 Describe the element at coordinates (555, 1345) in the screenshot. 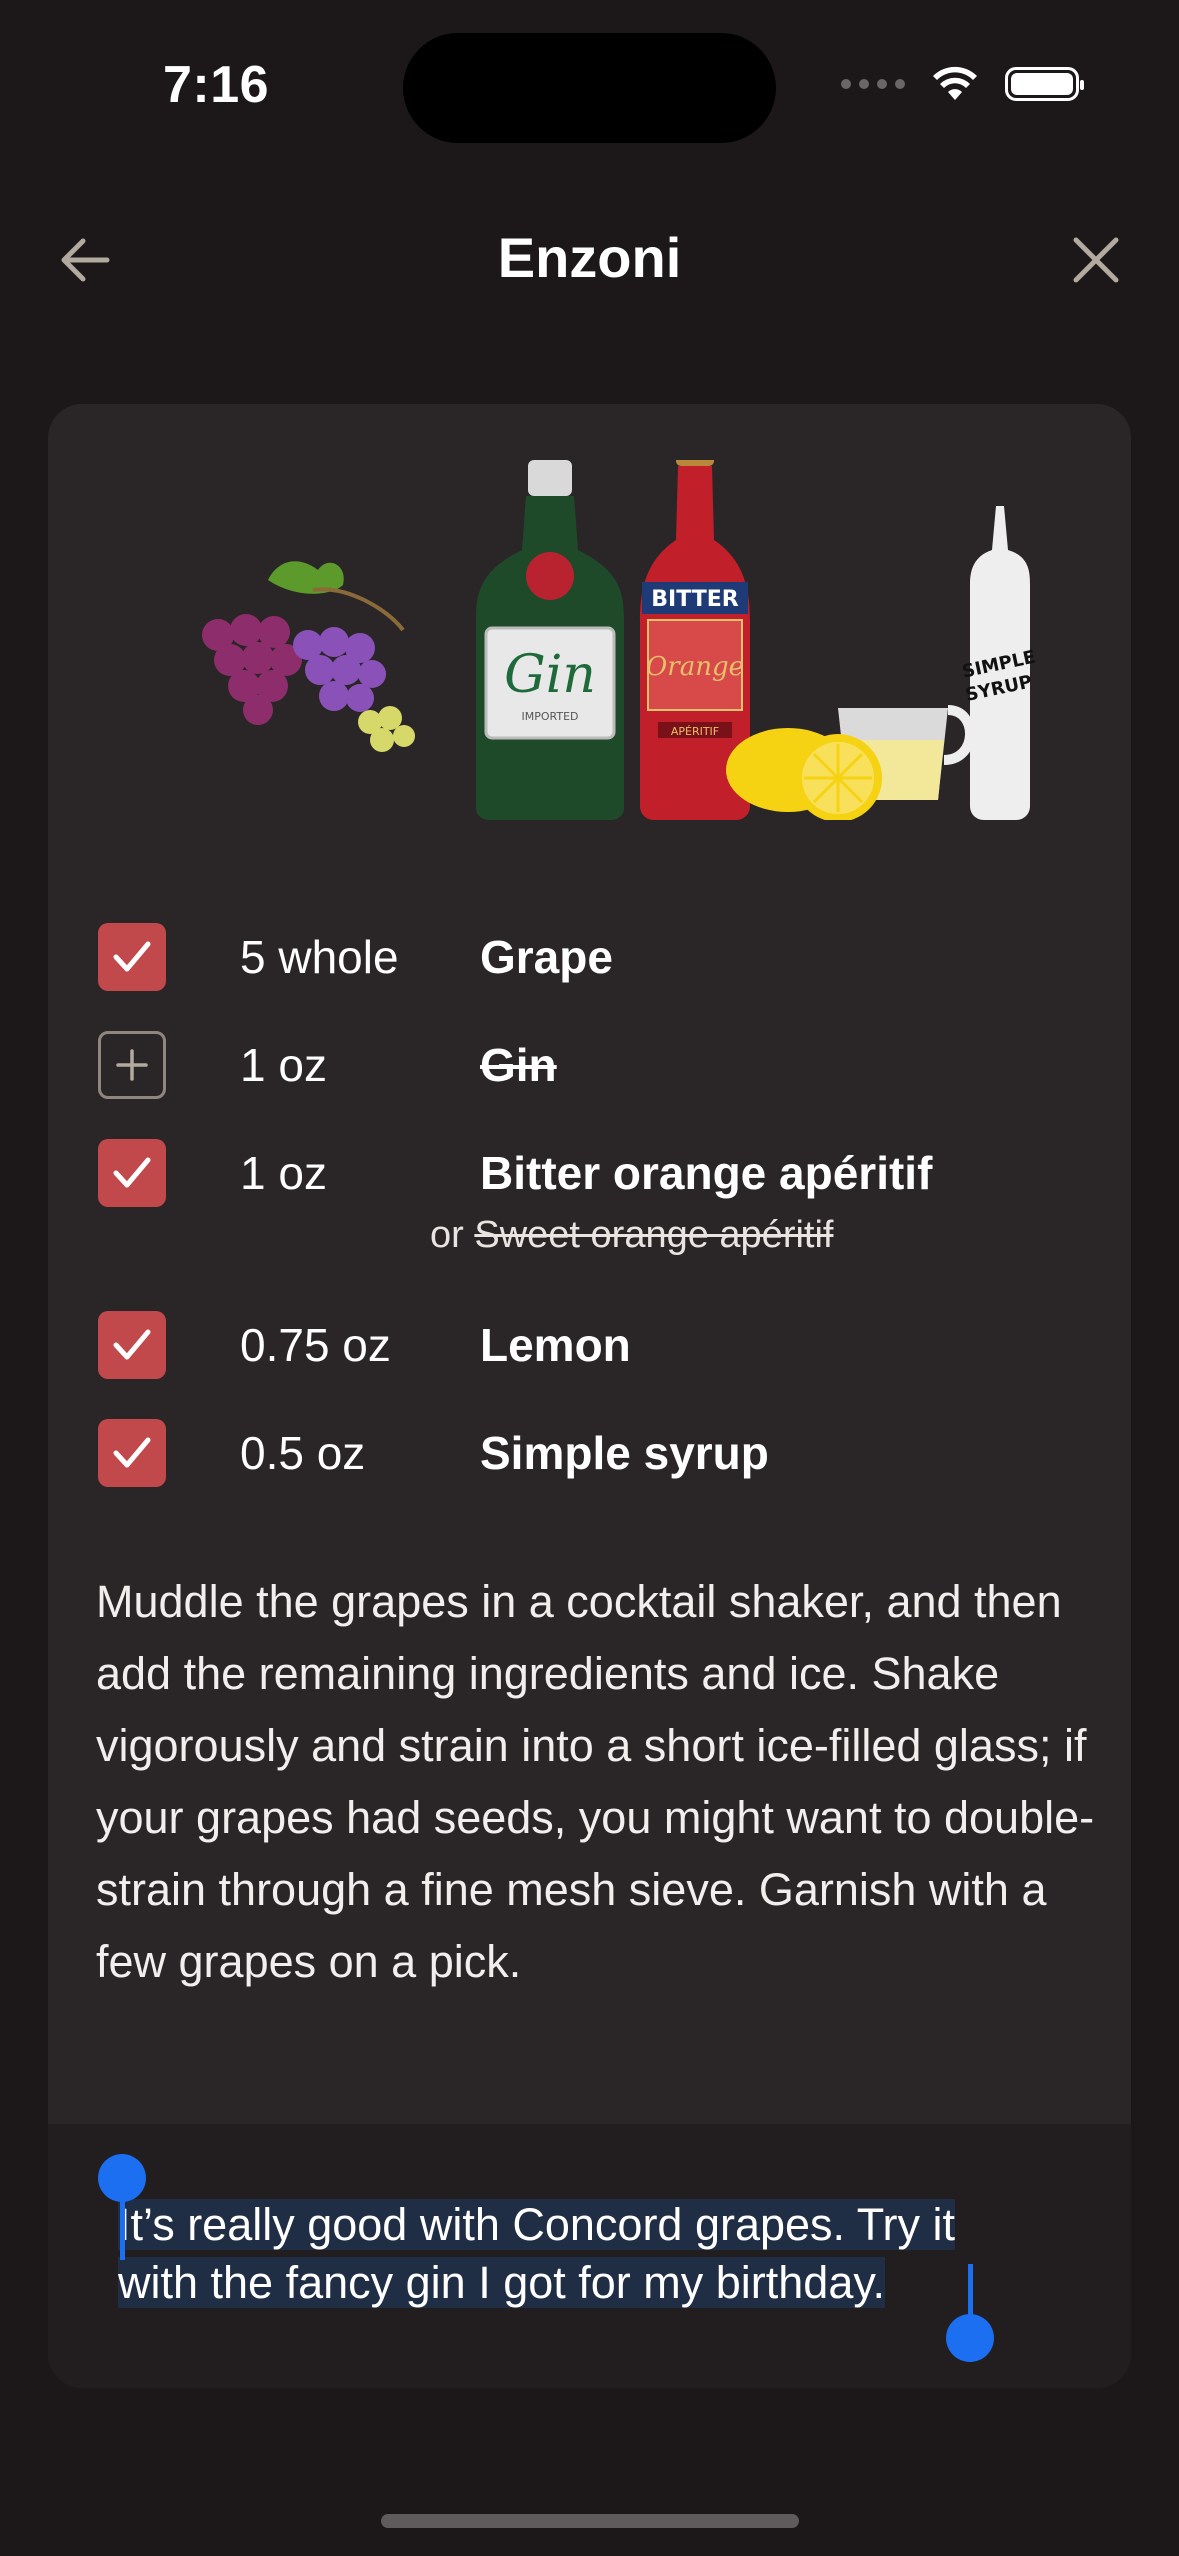

I see `ingredient-name: Lemon` at that location.